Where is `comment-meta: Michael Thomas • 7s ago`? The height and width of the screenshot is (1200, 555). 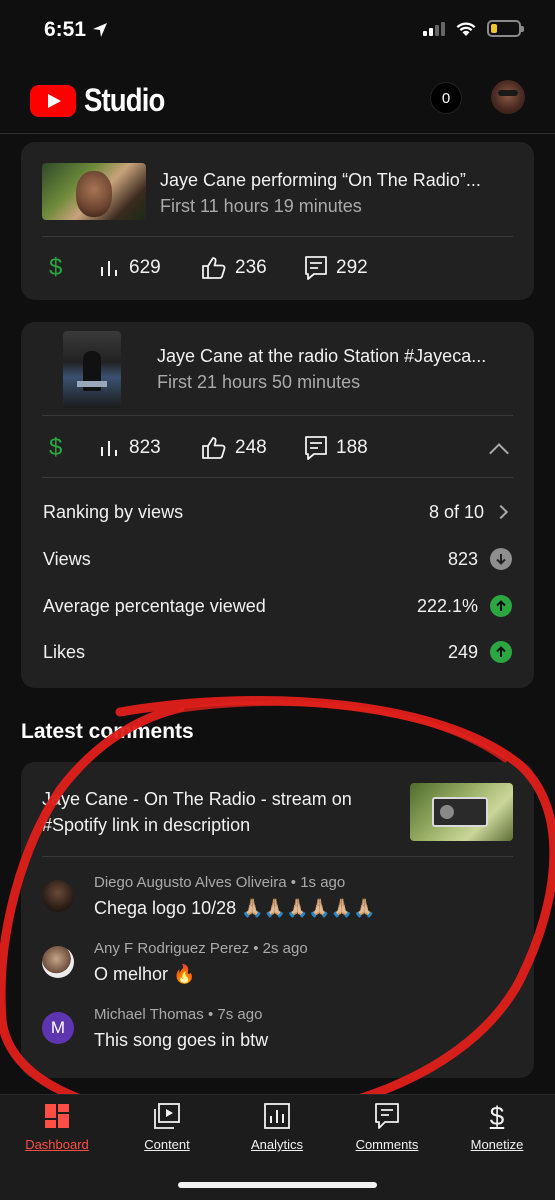 comment-meta: Michael Thomas • 7s ago is located at coordinates (178, 1014).